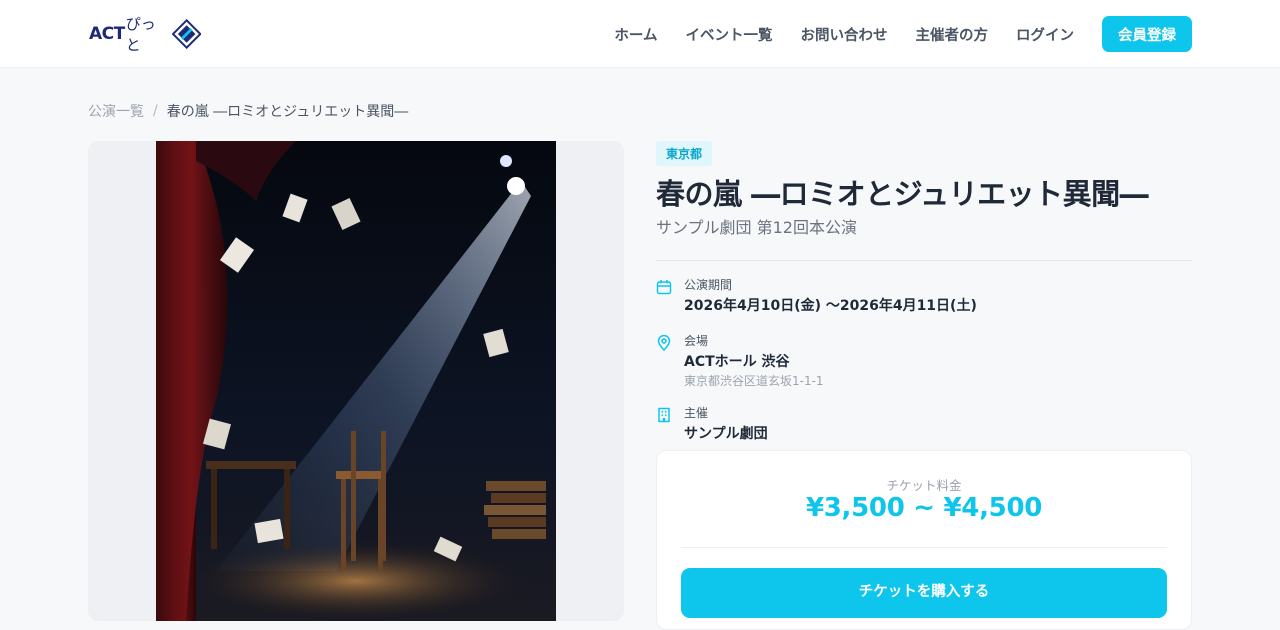 This screenshot has width=1280, height=630. I want to click on ticket-price-card: チケット料金 ¥3,500 ~ ¥4,500 チケットを購入する, so click(924, 540).